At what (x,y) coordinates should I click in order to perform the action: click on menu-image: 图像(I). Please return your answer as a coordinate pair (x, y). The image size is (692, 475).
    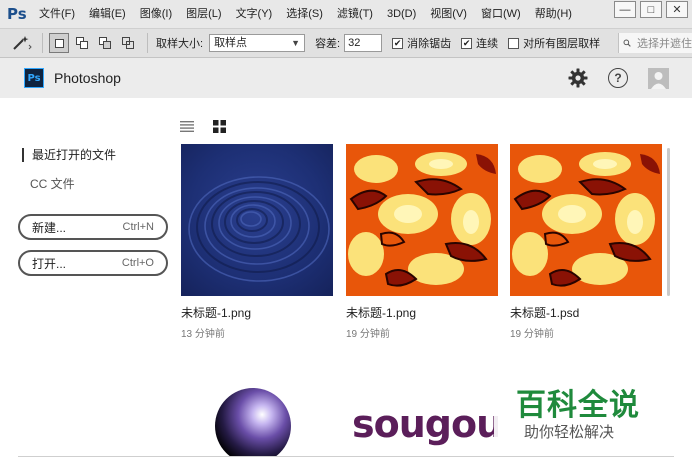
    Looking at the image, I should click on (156, 14).